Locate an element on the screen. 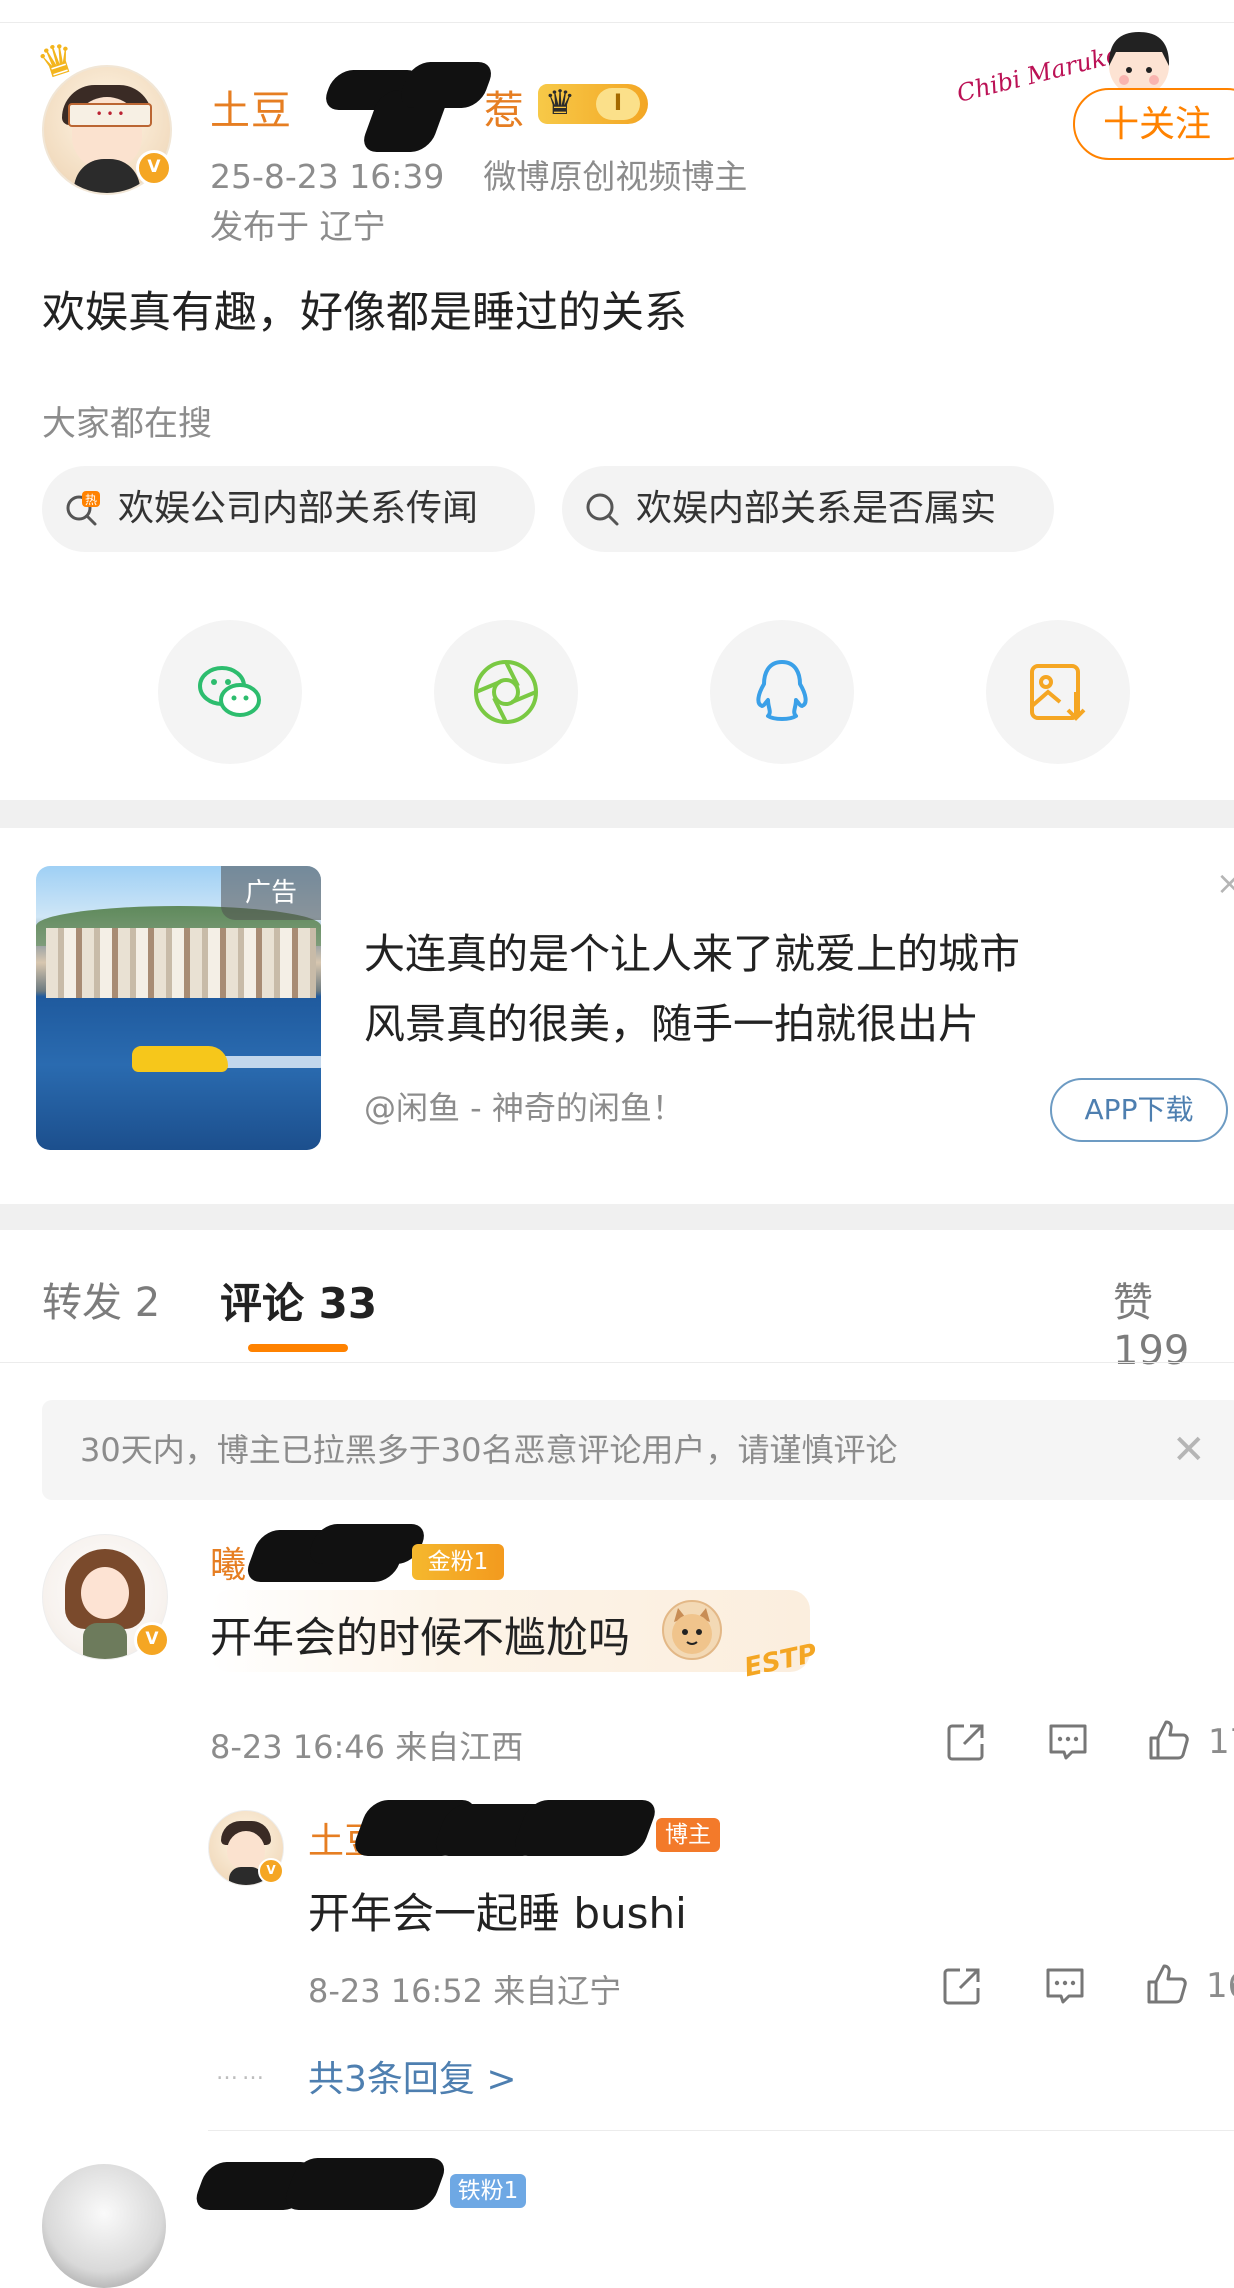 The height and width of the screenshot is (2288, 1234). more-replies-link: 共3条回复 > is located at coordinates (412, 2076).